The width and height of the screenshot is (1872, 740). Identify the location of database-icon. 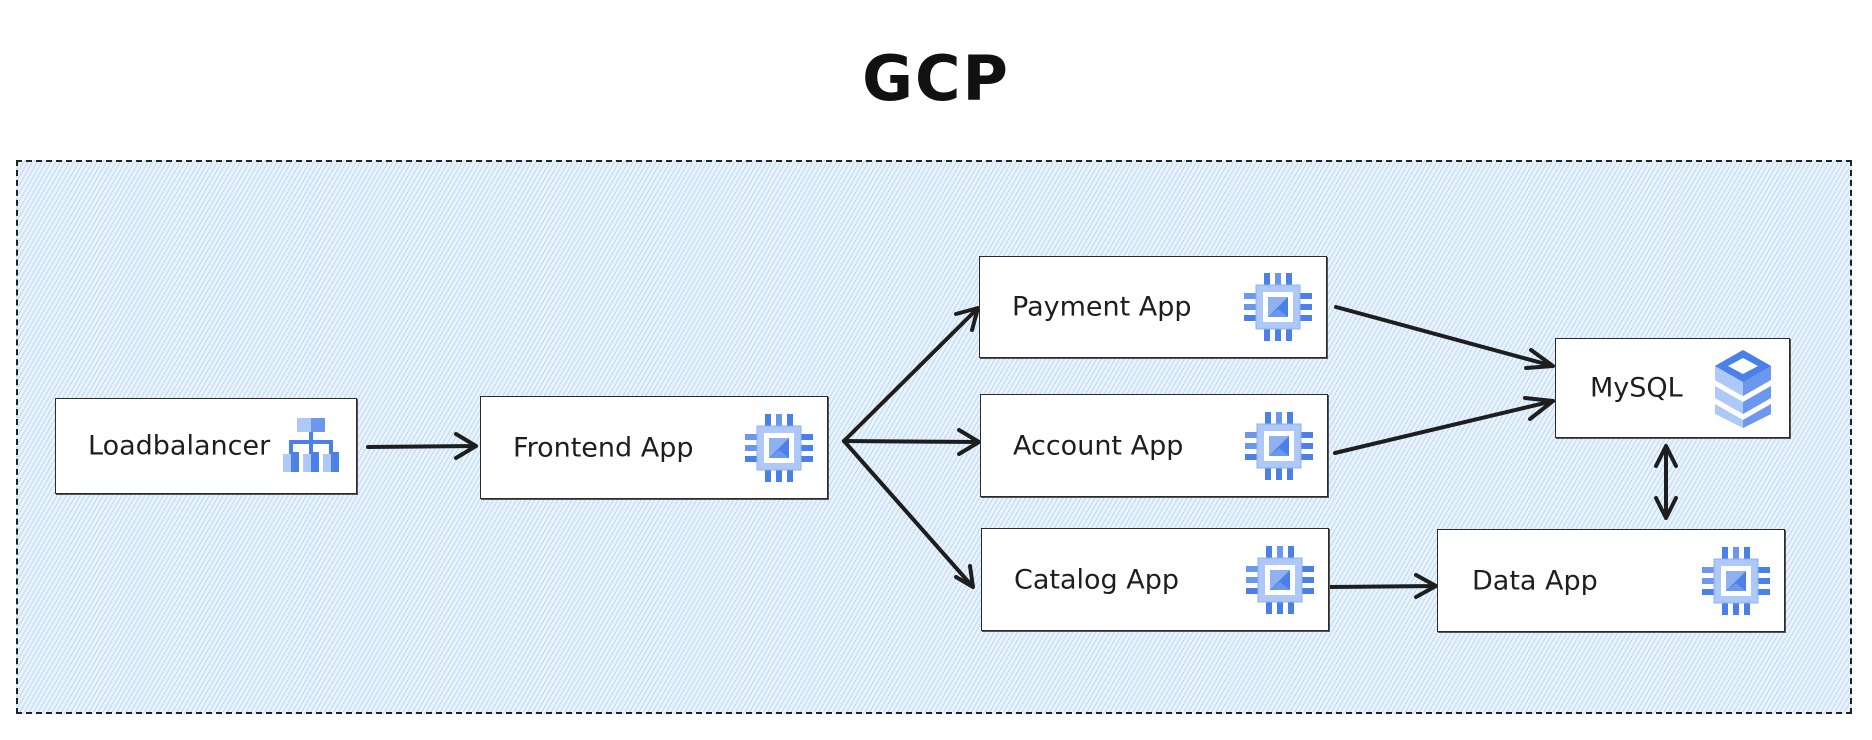
(1743, 388).